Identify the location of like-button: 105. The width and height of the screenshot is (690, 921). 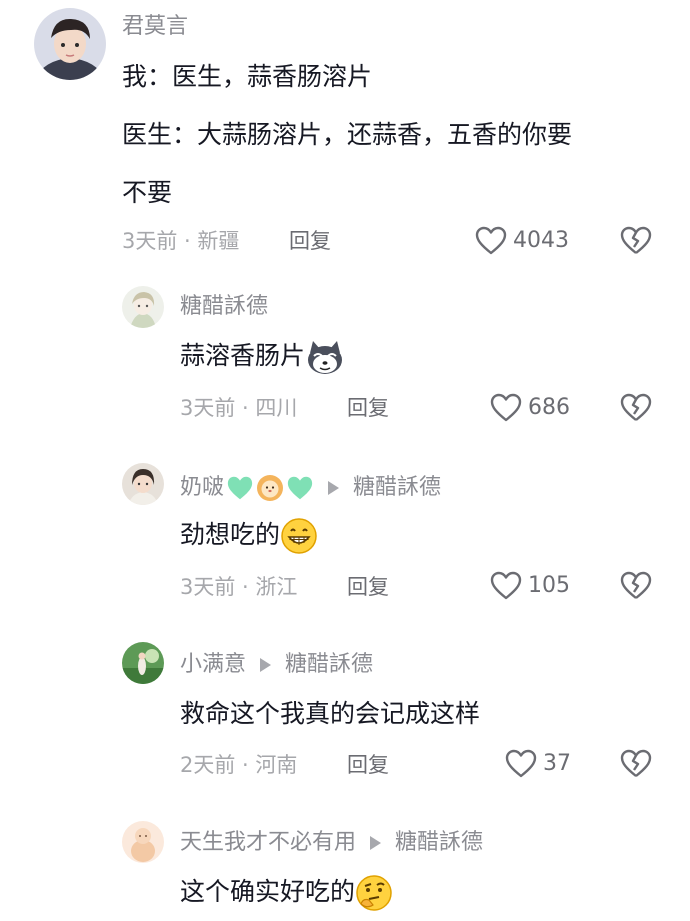
(530, 586).